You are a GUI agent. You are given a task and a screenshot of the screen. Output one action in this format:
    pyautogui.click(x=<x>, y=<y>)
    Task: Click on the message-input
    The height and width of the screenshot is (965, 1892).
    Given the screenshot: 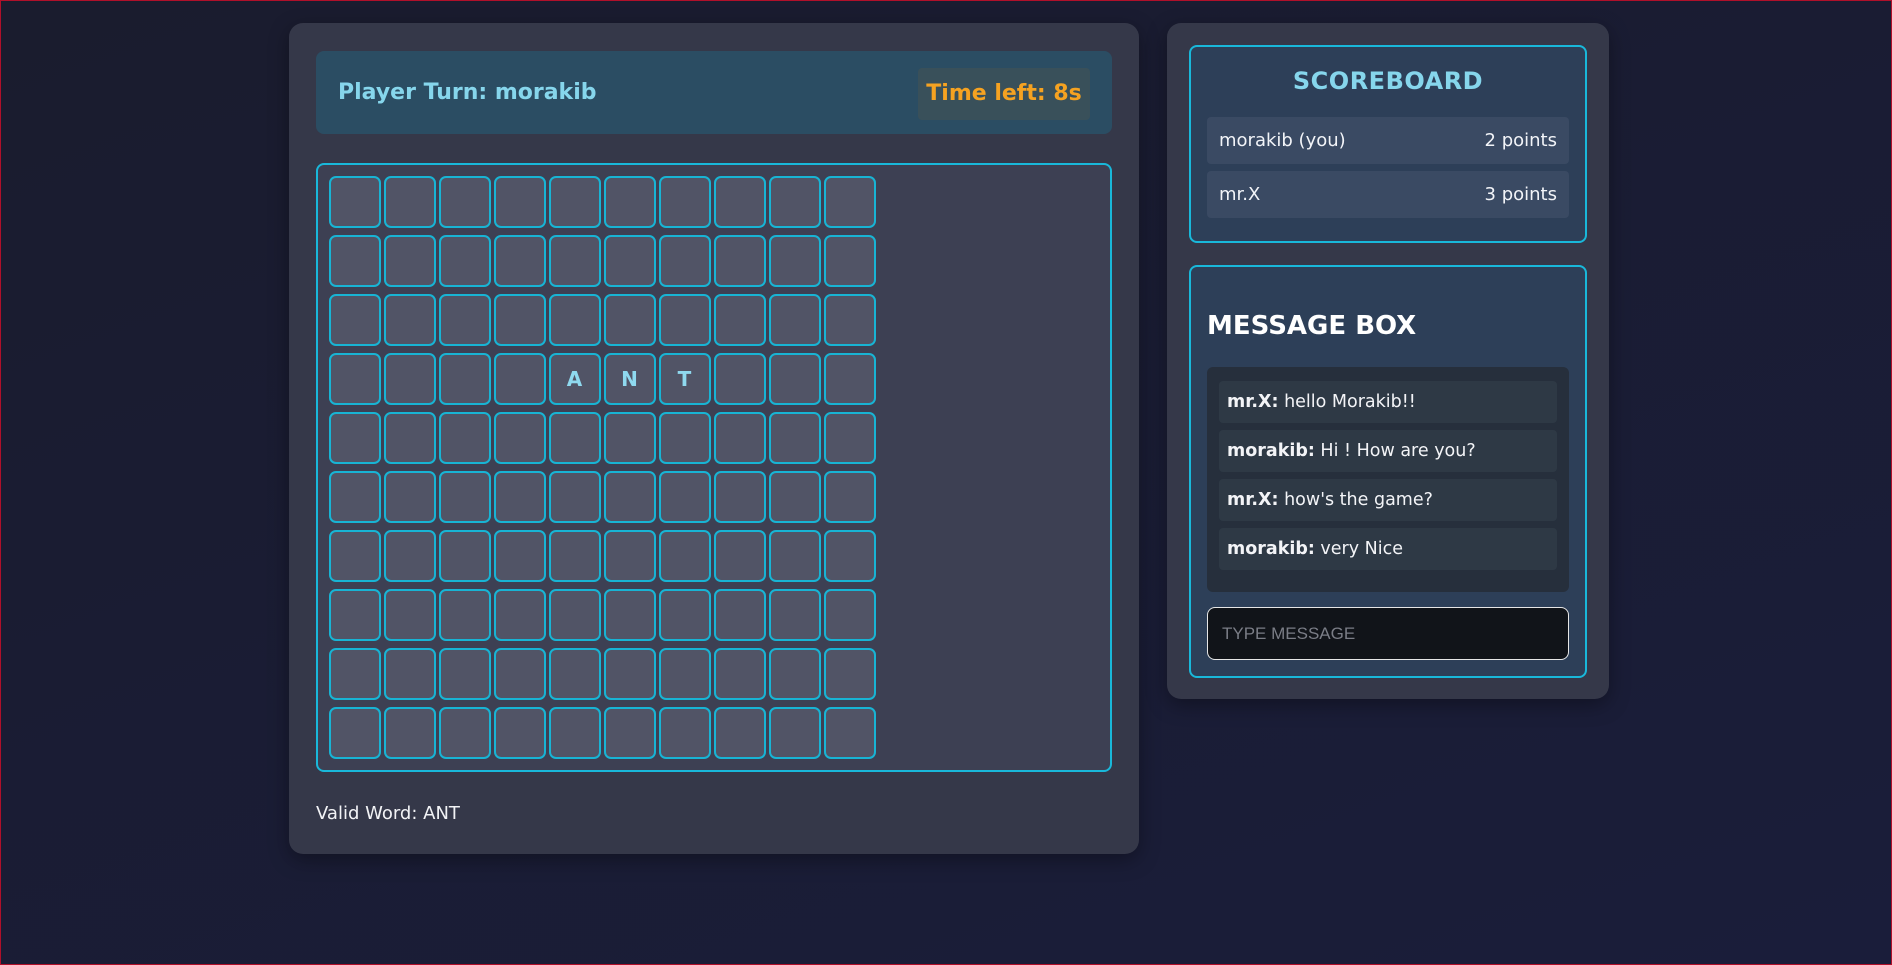 What is the action you would take?
    pyautogui.click(x=1388, y=633)
    